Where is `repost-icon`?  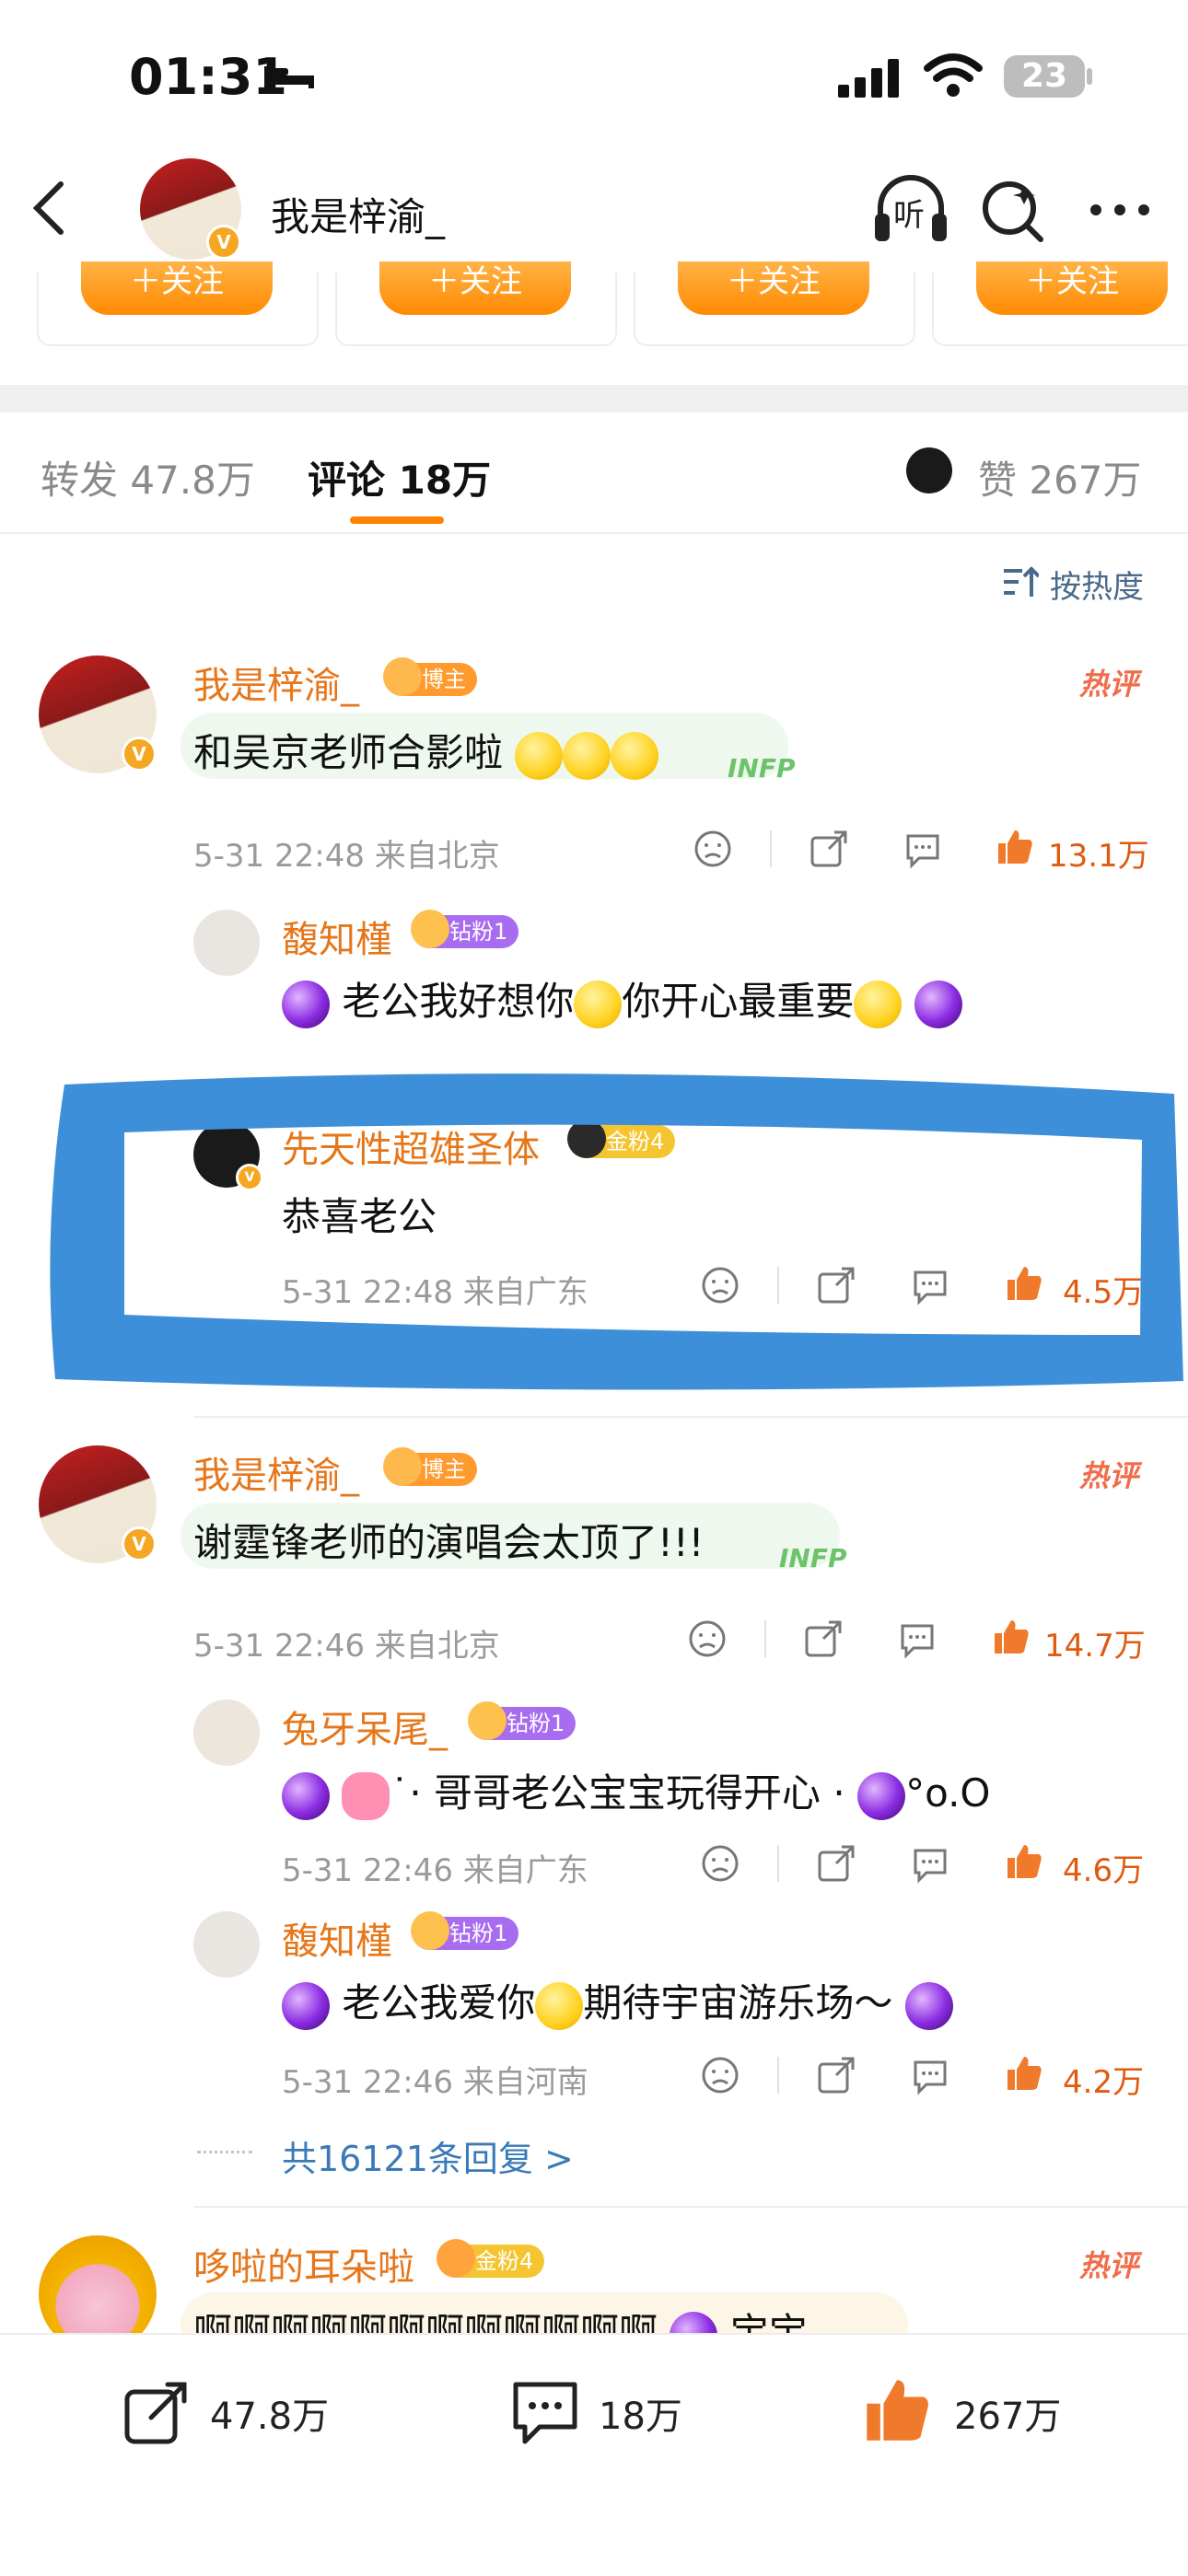
repost-icon is located at coordinates (157, 2412).